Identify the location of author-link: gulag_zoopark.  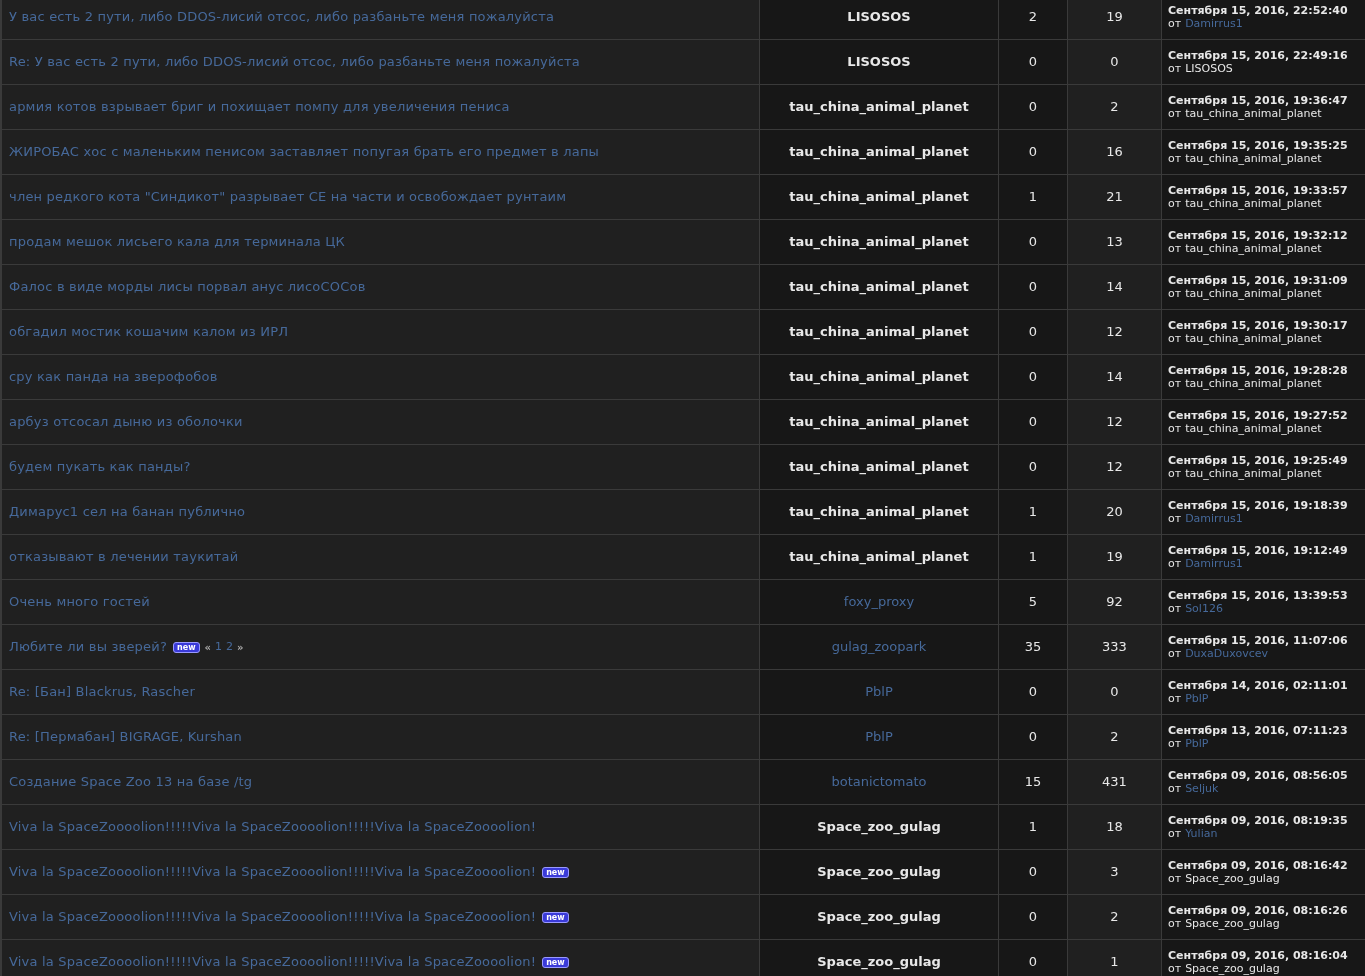
(879, 647).